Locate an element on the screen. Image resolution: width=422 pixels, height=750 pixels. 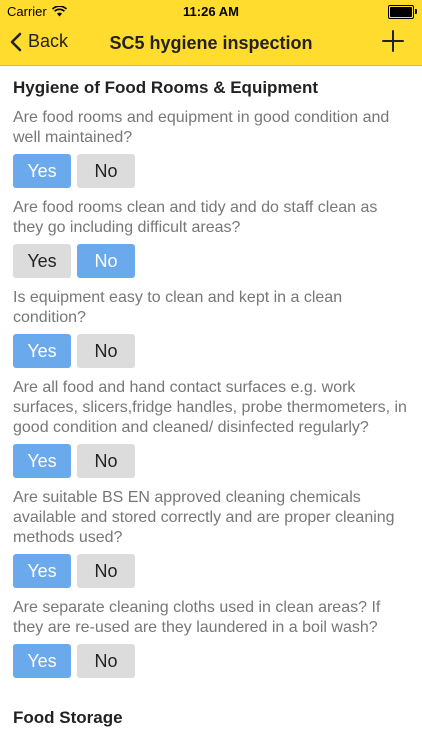
battery-icon is located at coordinates (402, 12).